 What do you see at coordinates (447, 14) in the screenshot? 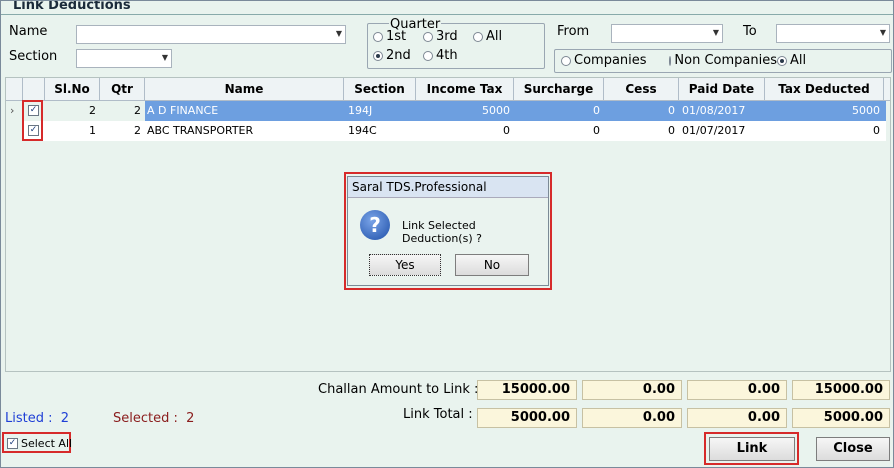
I see `title-divider` at bounding box center [447, 14].